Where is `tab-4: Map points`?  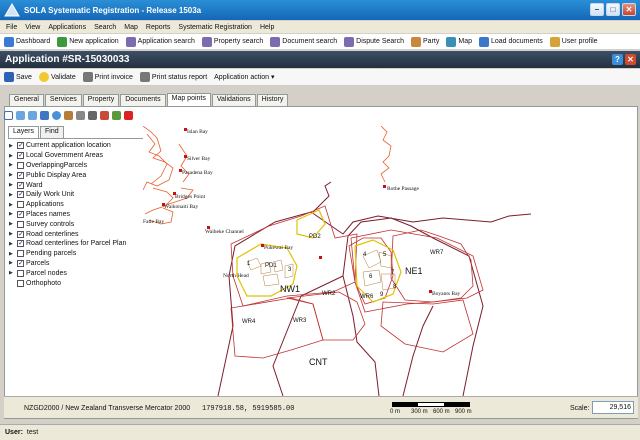 tab-4: Map points is located at coordinates (188, 99).